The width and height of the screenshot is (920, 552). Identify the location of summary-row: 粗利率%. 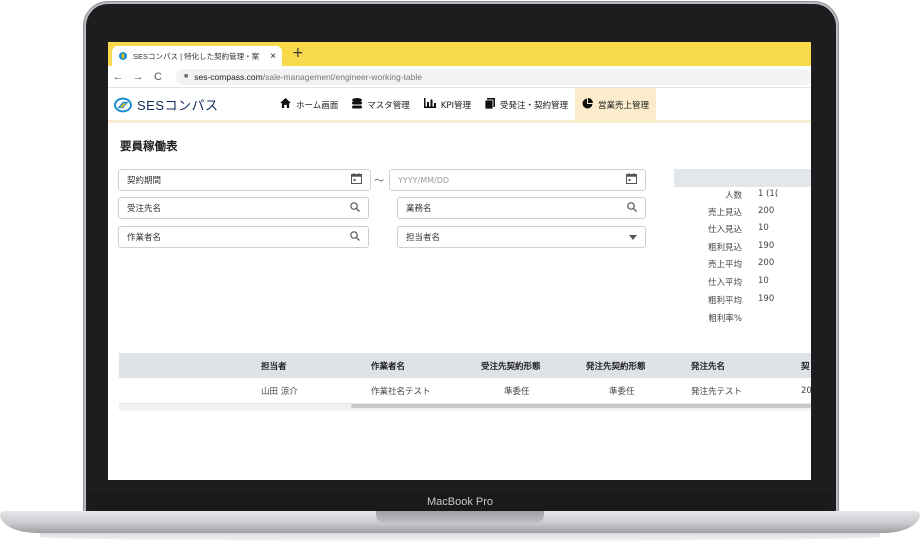
(742, 320).